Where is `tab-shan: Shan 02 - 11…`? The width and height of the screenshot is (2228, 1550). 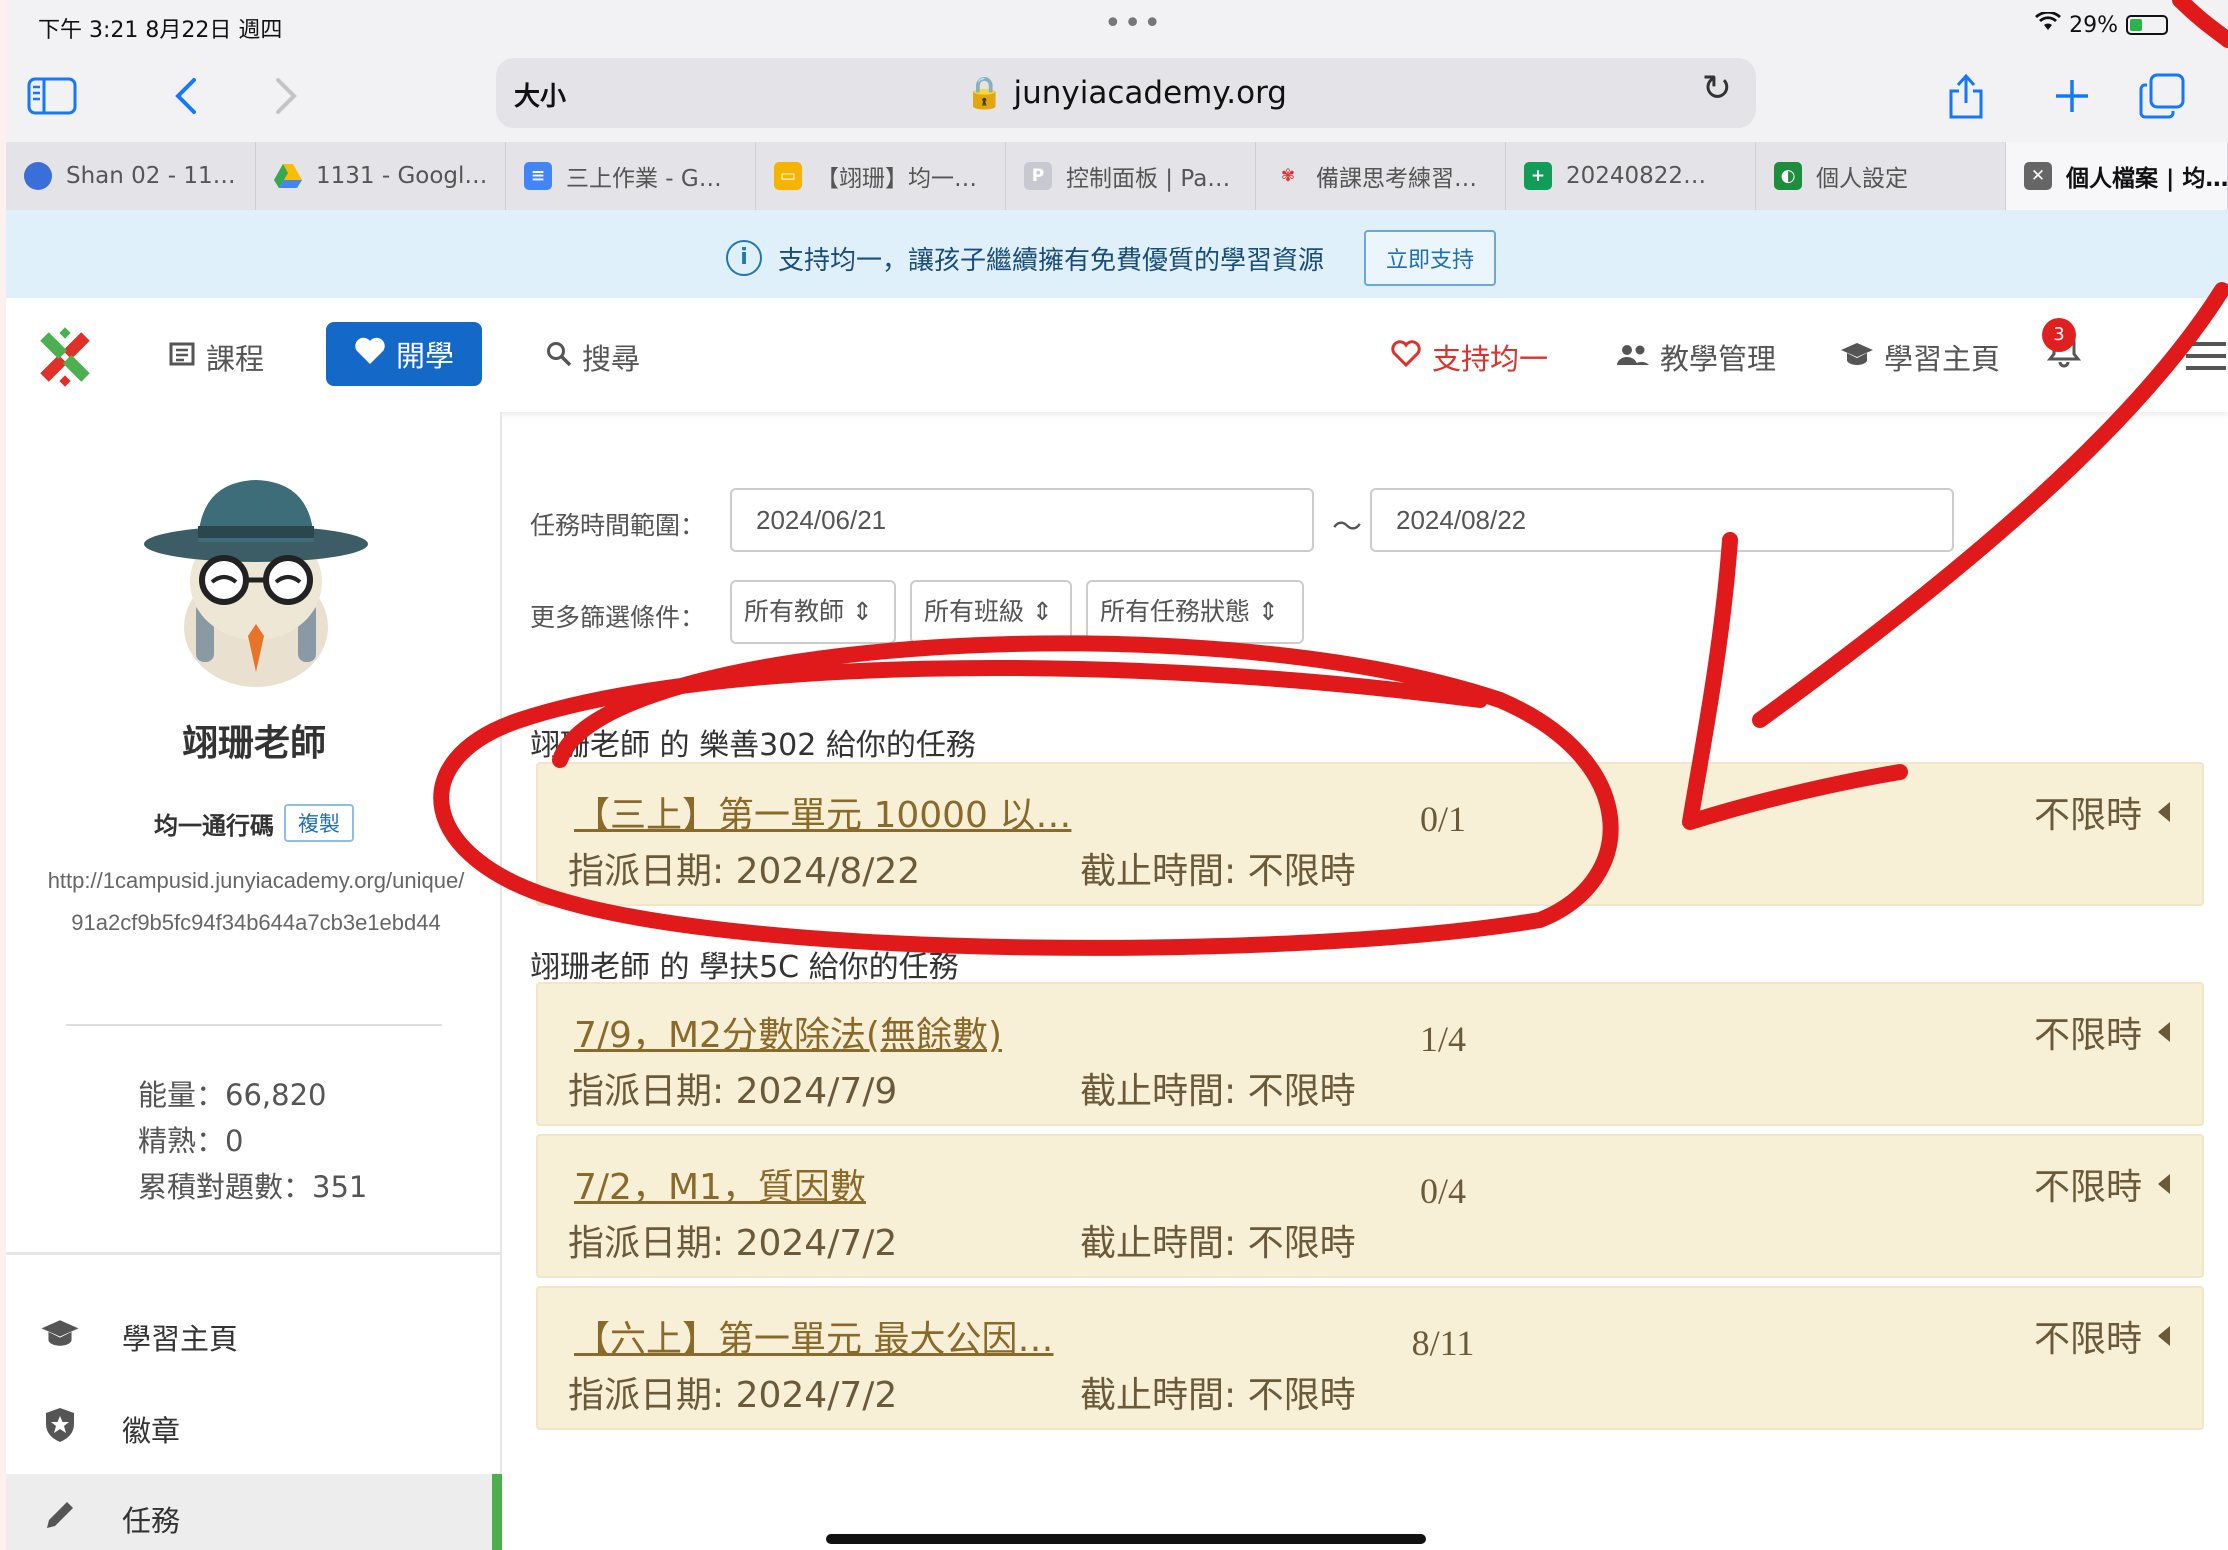 tab-shan: Shan 02 - 11… is located at coordinates (131, 176).